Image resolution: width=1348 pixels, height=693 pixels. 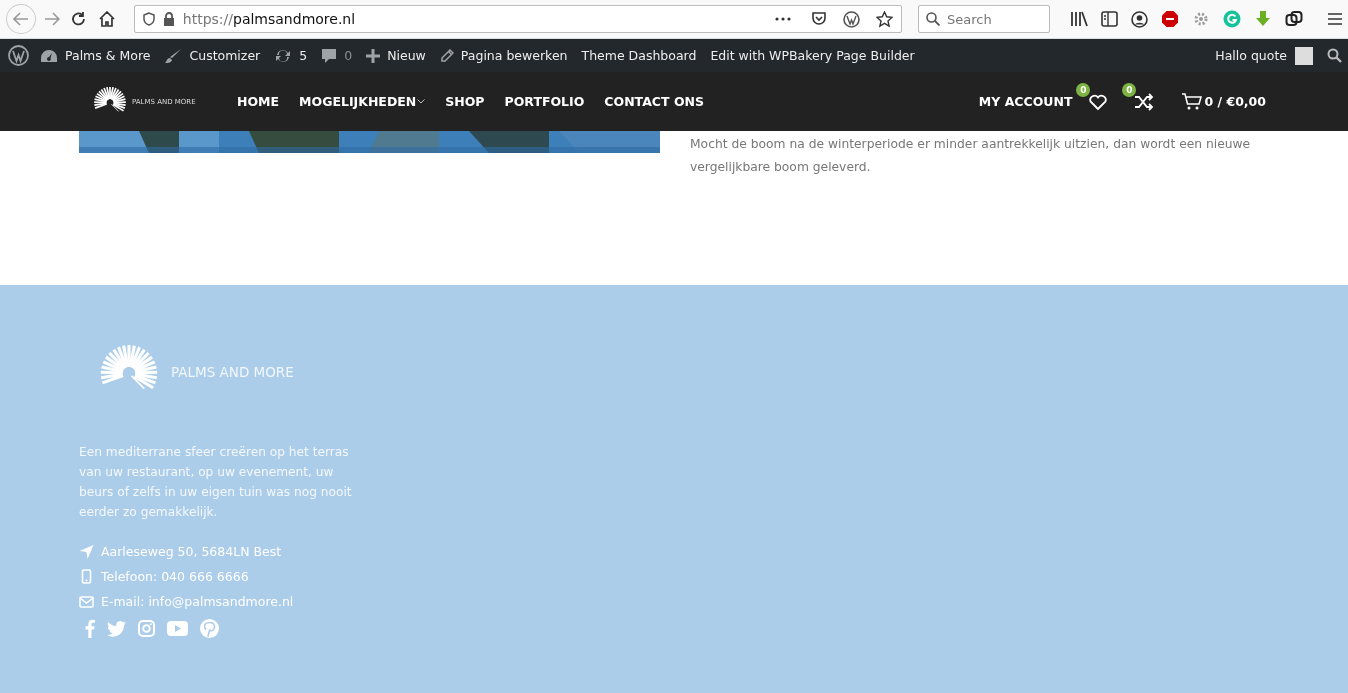 What do you see at coordinates (446, 55) in the screenshot?
I see `pencil-icon` at bounding box center [446, 55].